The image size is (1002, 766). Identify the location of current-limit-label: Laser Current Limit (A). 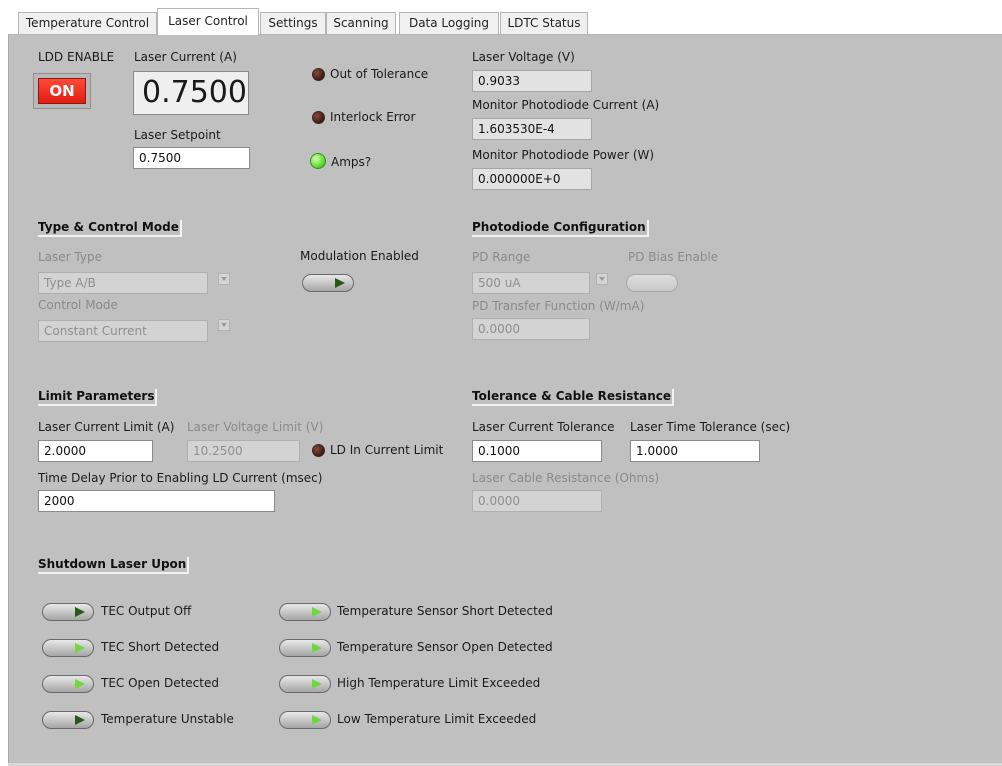
(106, 427).